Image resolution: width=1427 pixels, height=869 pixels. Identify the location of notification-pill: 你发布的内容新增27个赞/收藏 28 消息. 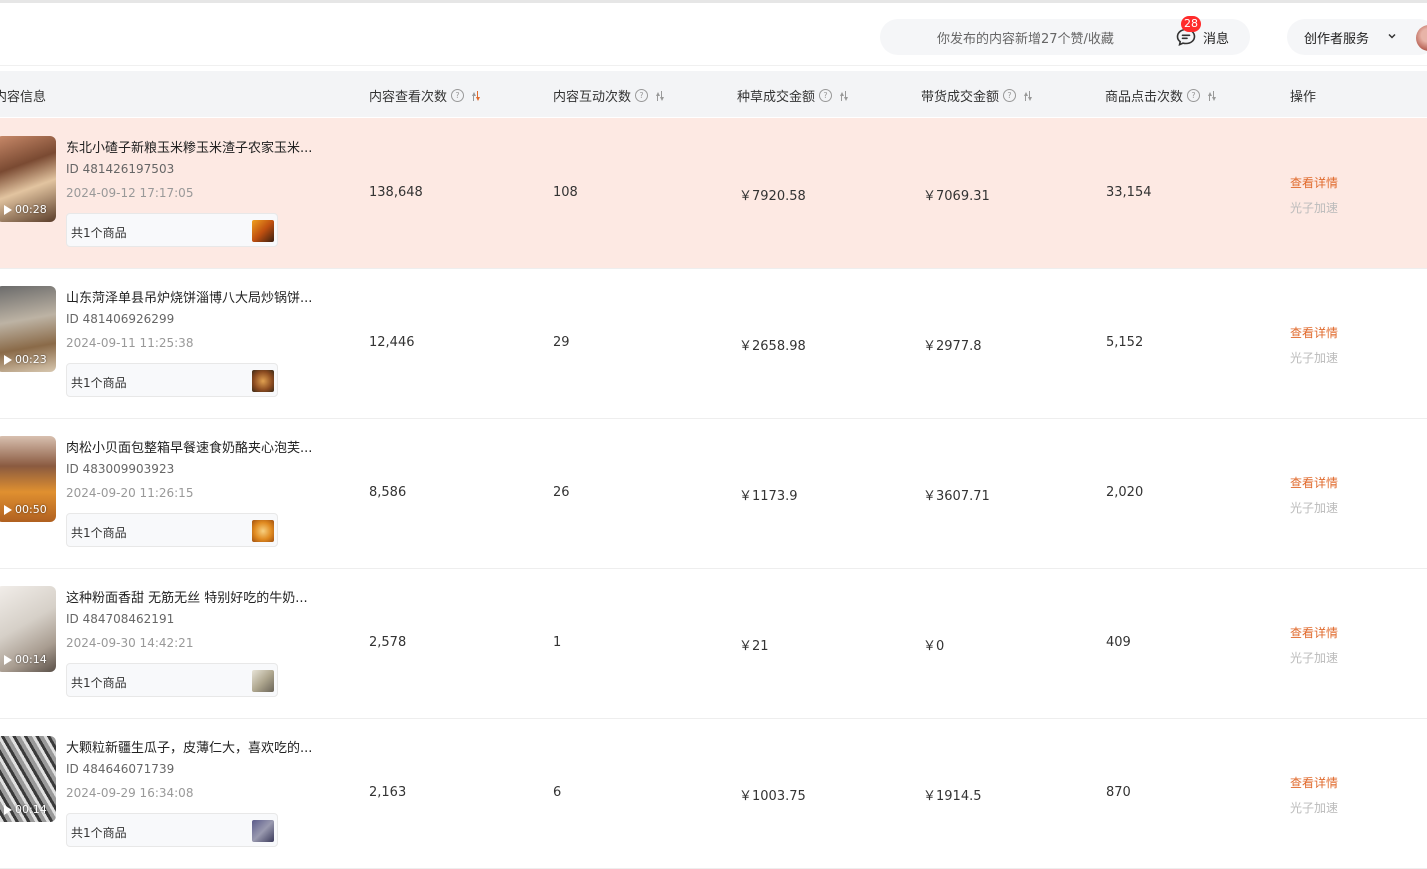
(1065, 35).